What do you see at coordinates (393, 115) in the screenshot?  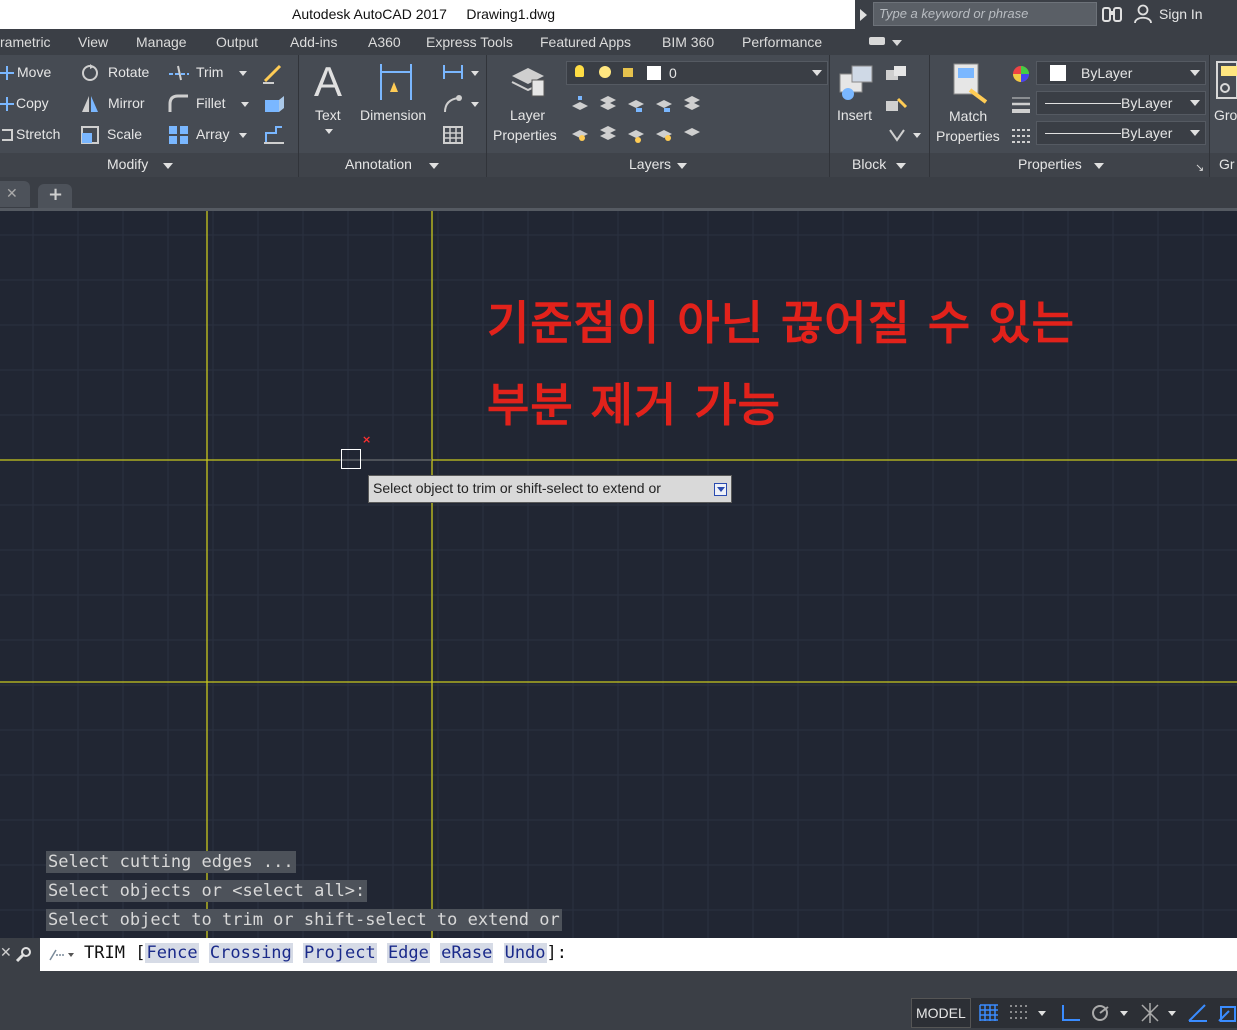 I see `dimension-button: Dimension` at bounding box center [393, 115].